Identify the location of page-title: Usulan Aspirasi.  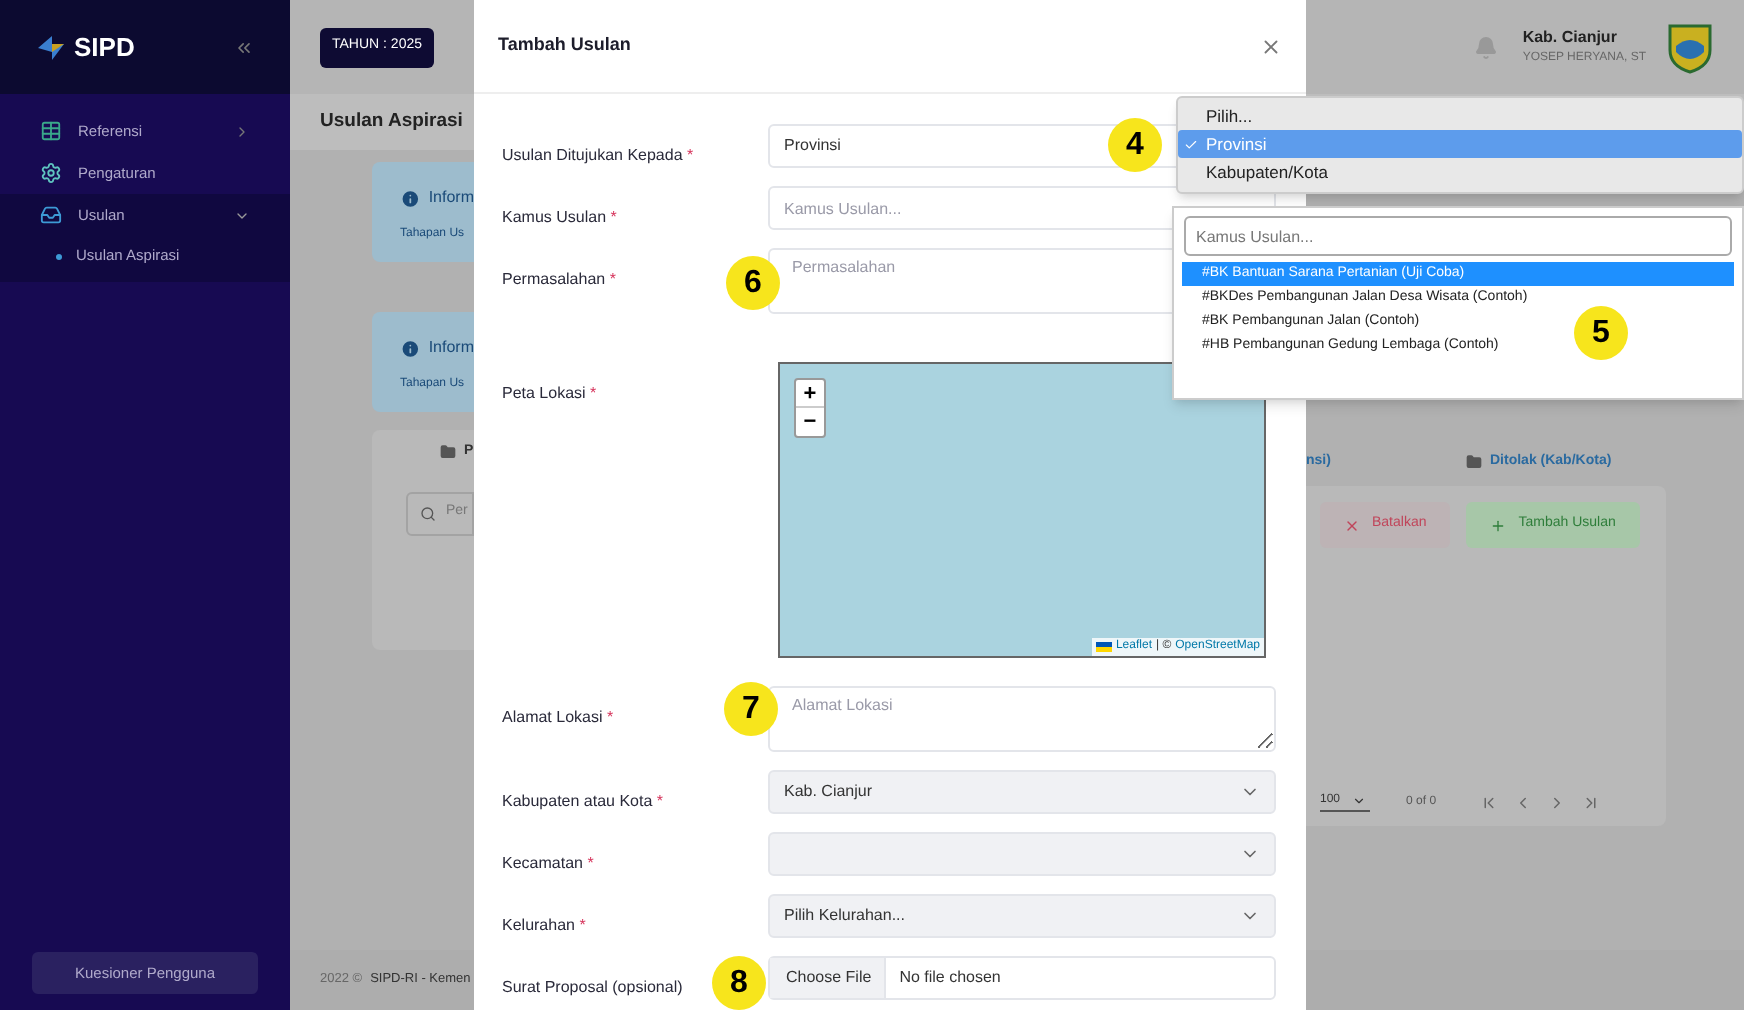
(391, 121).